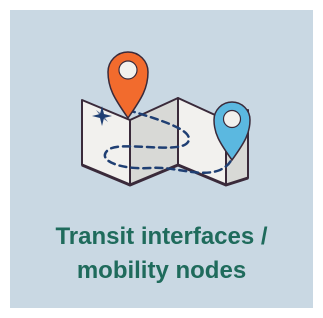 This screenshot has height=318, width=323. What do you see at coordinates (128, 85) in the screenshot?
I see `orange-location-pin-icon` at bounding box center [128, 85].